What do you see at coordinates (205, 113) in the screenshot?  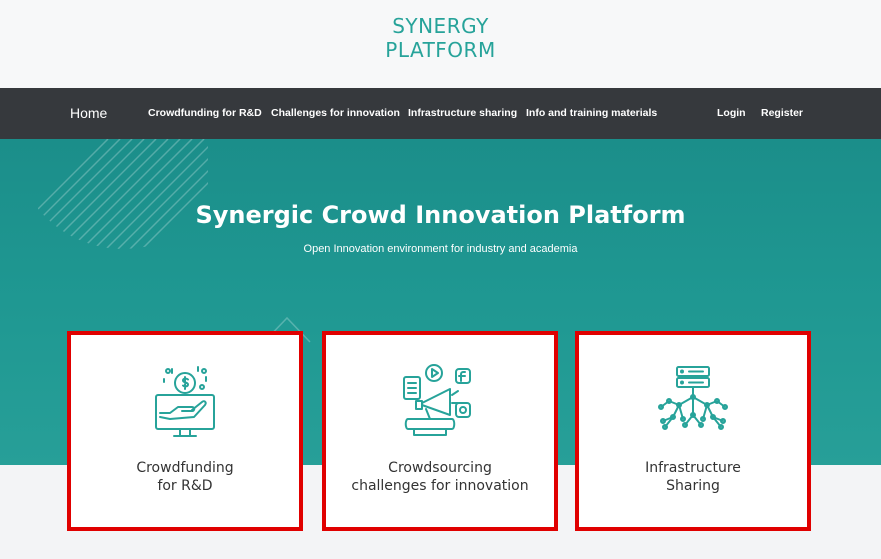 I see `nav-crowdfunding: Crowdfunding for R&D` at bounding box center [205, 113].